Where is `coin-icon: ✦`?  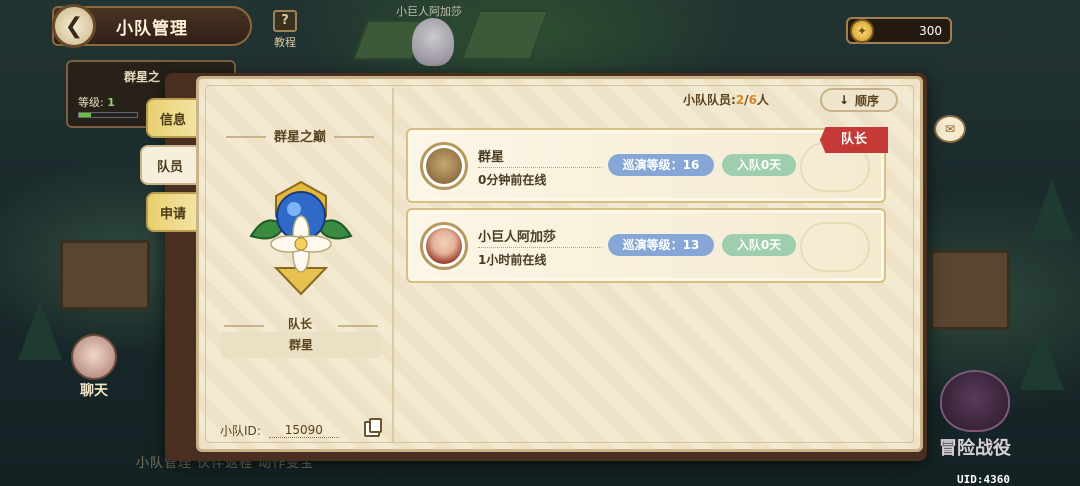
coin-icon: ✦ is located at coordinates (862, 31).